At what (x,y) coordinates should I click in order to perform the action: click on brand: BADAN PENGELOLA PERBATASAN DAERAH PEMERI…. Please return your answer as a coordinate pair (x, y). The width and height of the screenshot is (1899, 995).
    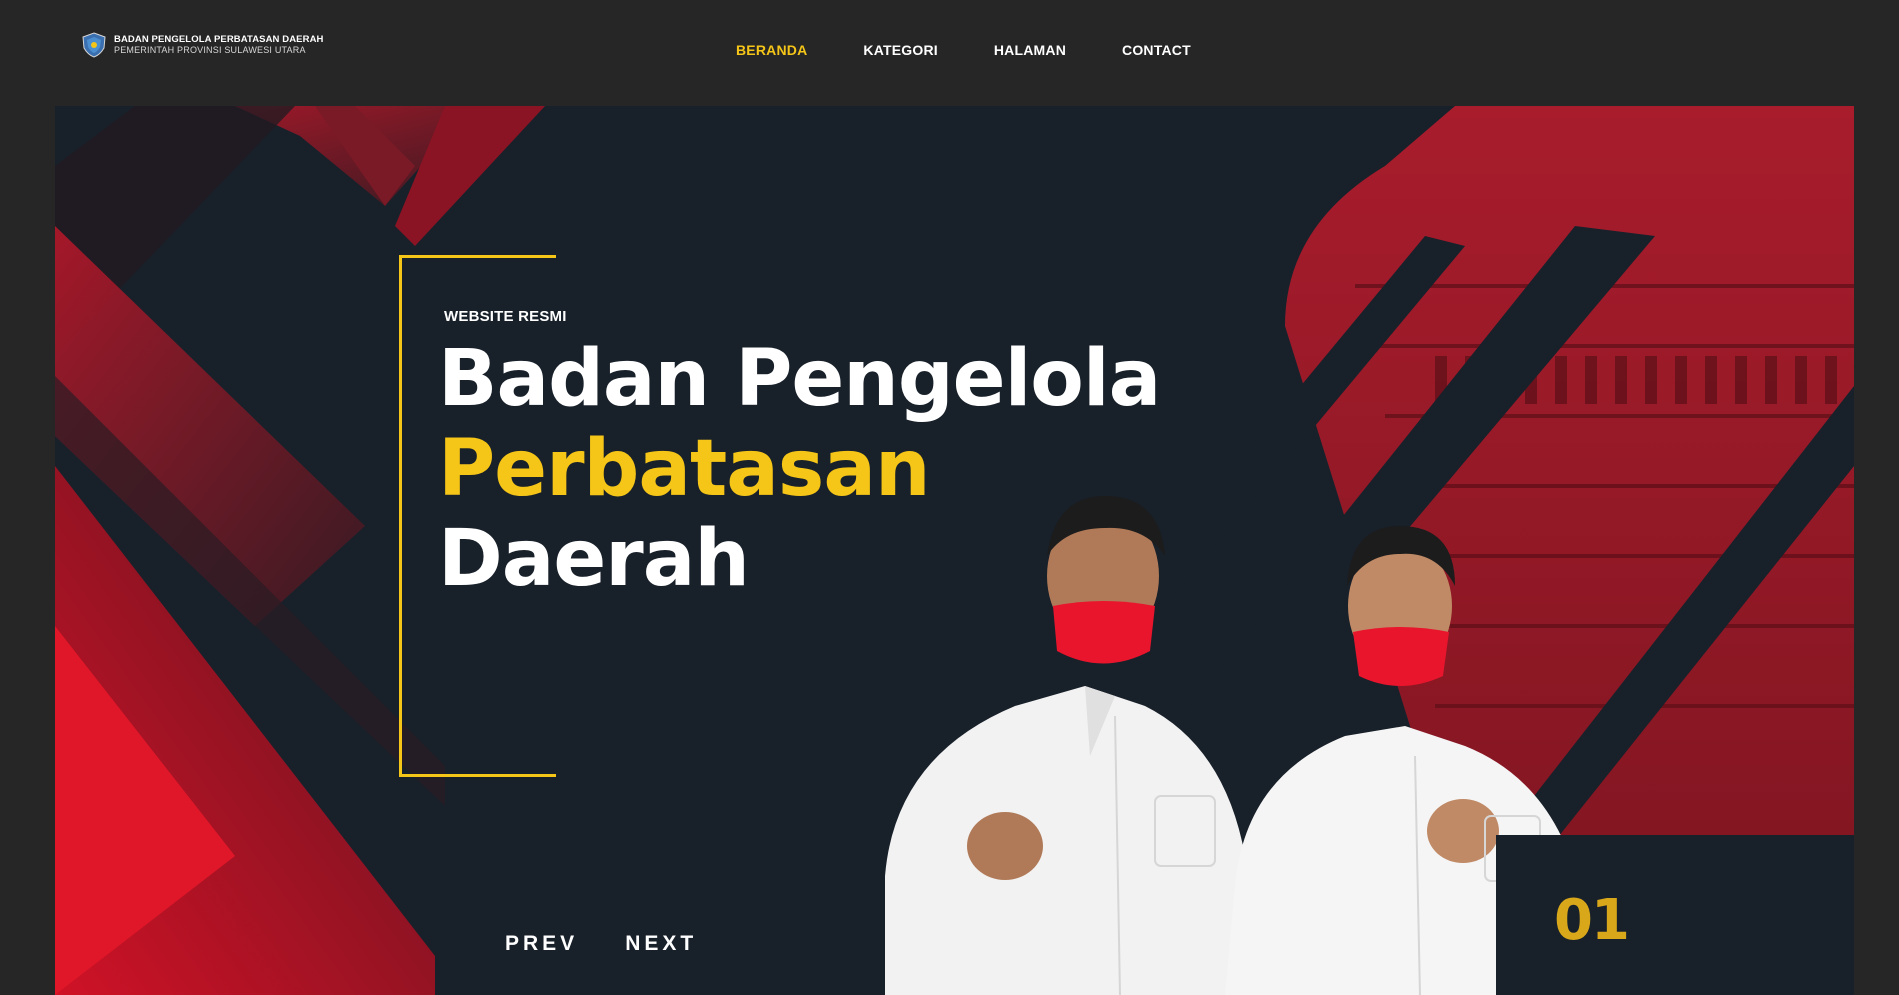
    Looking at the image, I should click on (202, 45).